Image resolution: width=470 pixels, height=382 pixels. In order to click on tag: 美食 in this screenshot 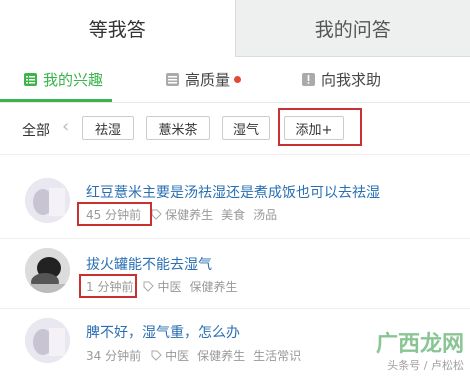, I will do `click(233, 214)`.